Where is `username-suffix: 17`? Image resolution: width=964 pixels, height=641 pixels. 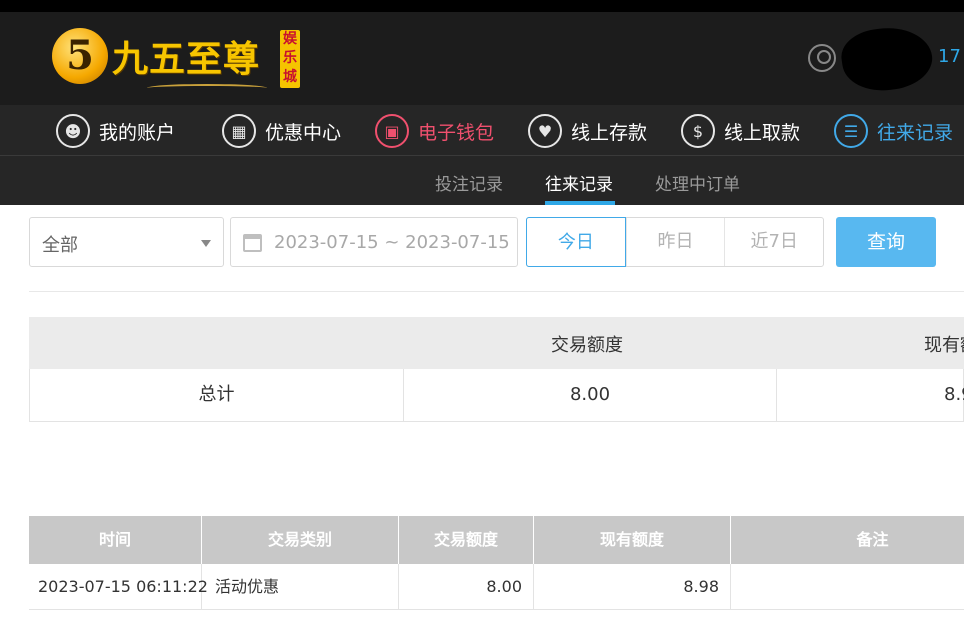 username-suffix: 17 is located at coordinates (949, 56).